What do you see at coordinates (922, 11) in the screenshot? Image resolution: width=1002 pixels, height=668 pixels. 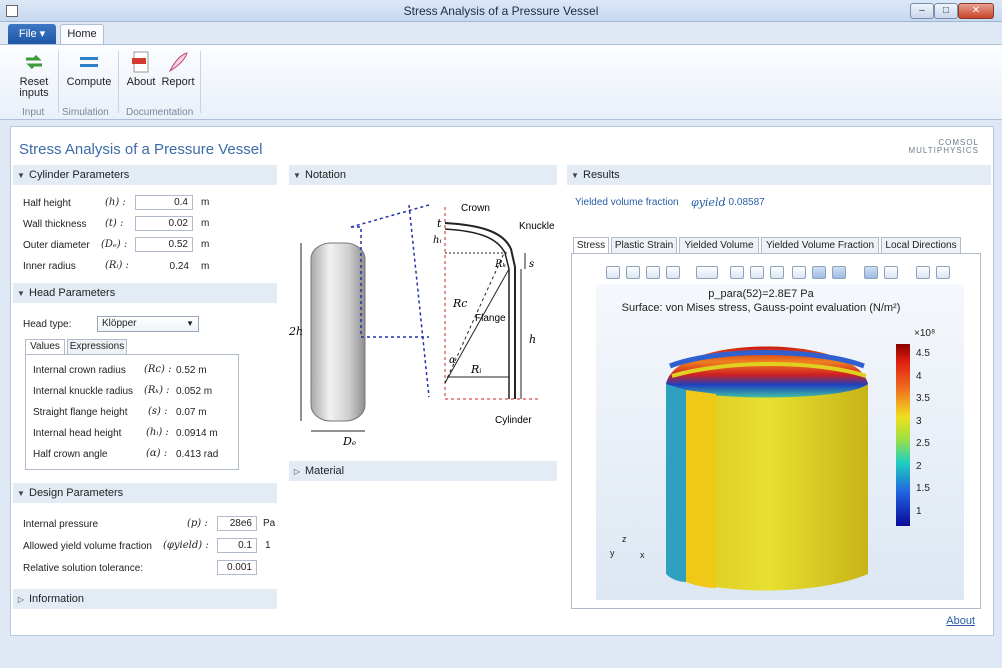 I see `minimize-button: –` at bounding box center [922, 11].